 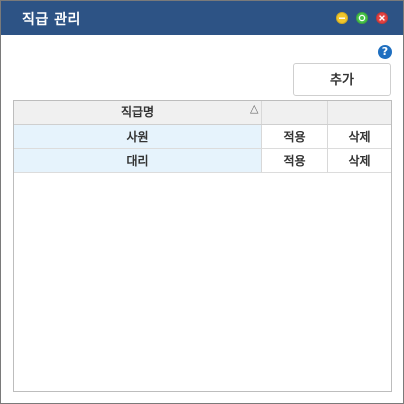 What do you see at coordinates (295, 112) in the screenshot?
I see `column-header-apply` at bounding box center [295, 112].